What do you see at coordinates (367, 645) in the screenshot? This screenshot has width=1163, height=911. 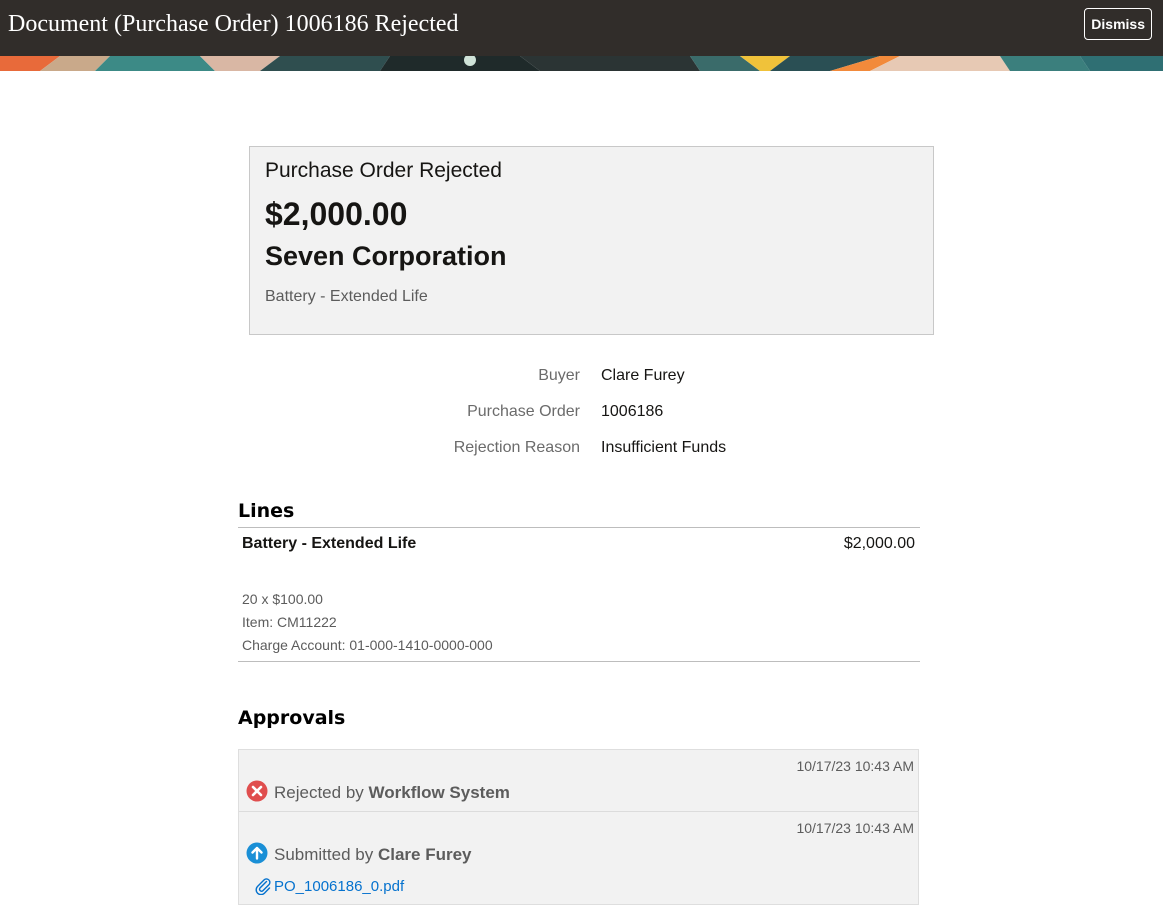 I see `line-item-charge-account: Charge Account: 01-000-1410-0000-000` at bounding box center [367, 645].